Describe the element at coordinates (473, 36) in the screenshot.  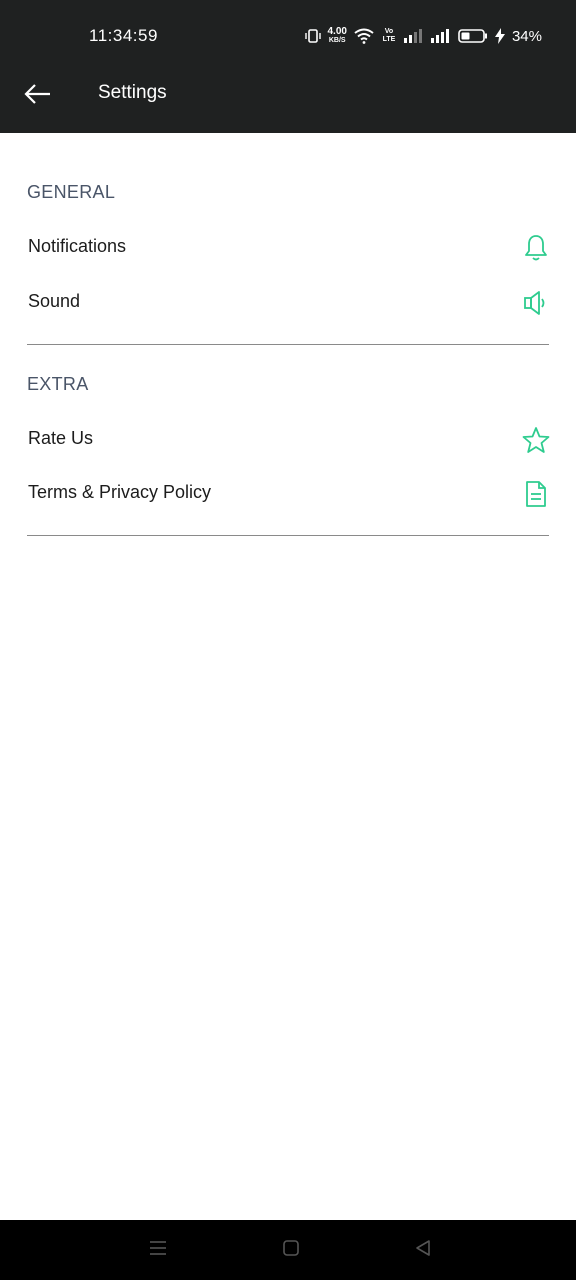
I see `battery-icon` at that location.